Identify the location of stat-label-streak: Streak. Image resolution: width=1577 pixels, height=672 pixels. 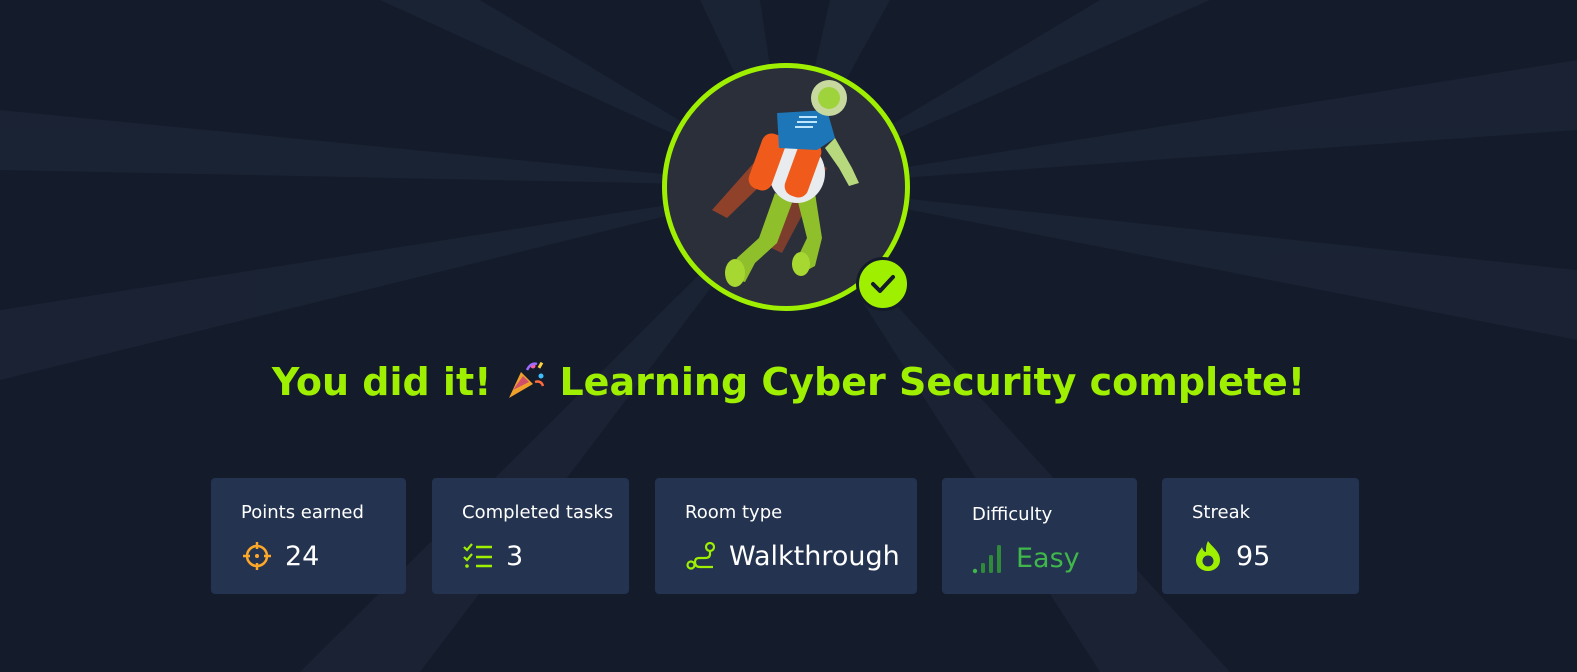
(1221, 512).